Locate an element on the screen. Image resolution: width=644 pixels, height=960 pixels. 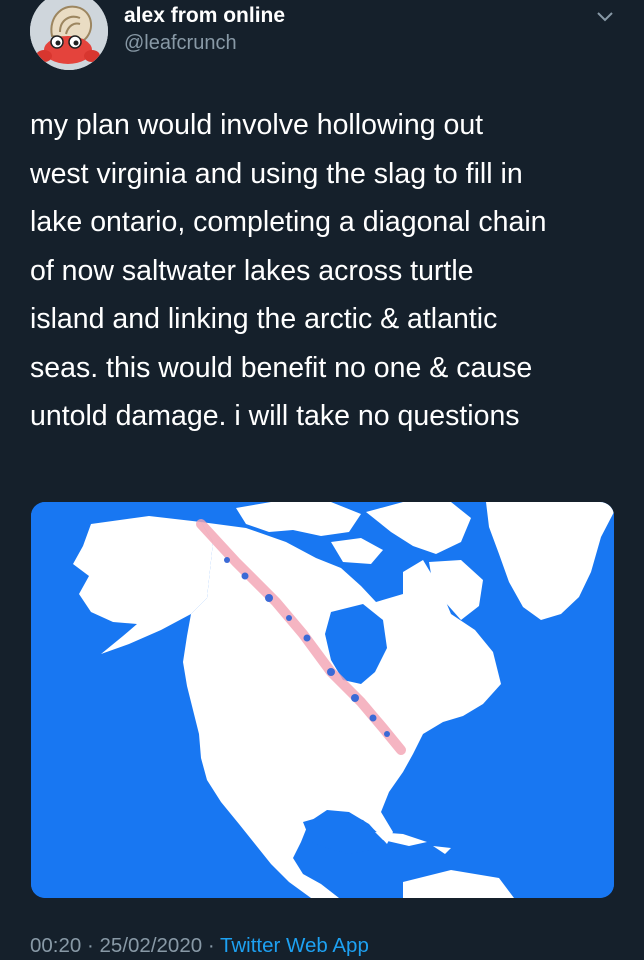
tweet-text-line: of now saltwater lakes across turtle is located at coordinates (252, 270).